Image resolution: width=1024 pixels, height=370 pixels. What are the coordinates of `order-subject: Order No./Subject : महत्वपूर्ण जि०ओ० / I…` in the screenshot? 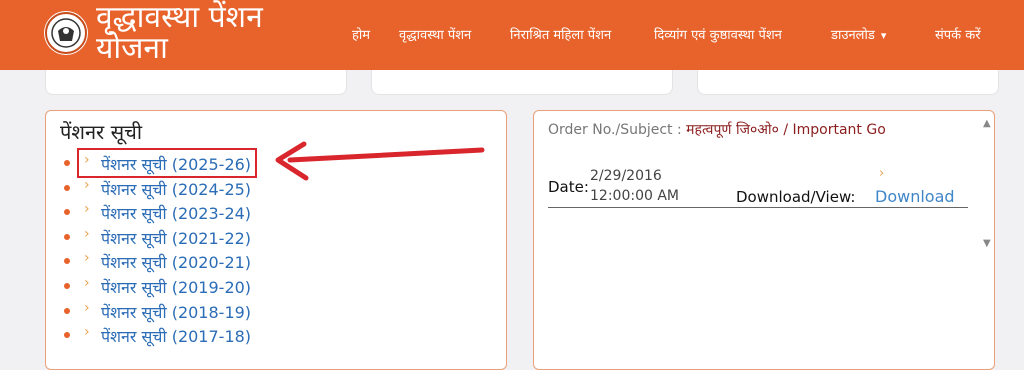 It's located at (717, 129).